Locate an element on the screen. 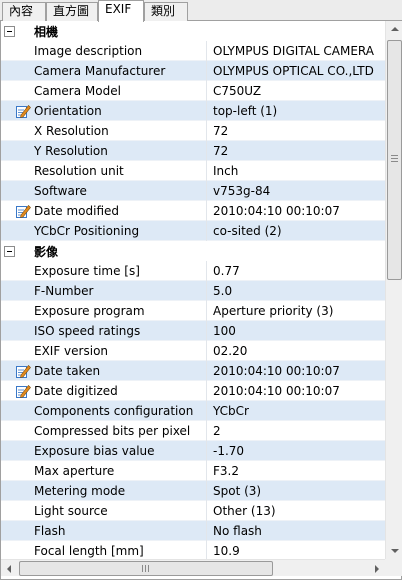 The height and width of the screenshot is (580, 402). property-value: 5.0 is located at coordinates (295, 290).